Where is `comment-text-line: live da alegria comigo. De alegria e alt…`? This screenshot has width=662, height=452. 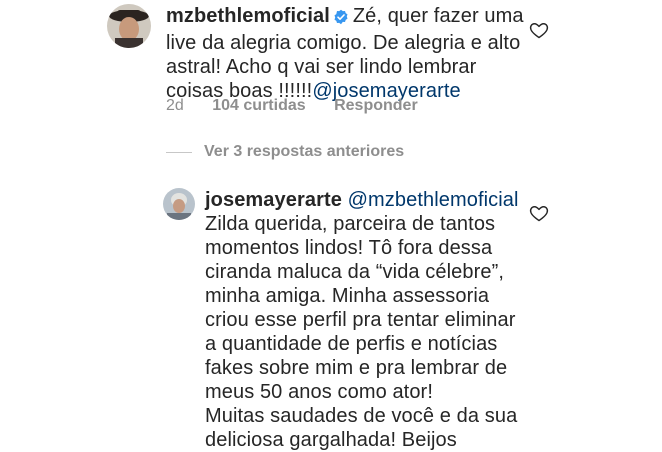 comment-text-line: live da alegria comigo. De alegria e alt… is located at coordinates (343, 43).